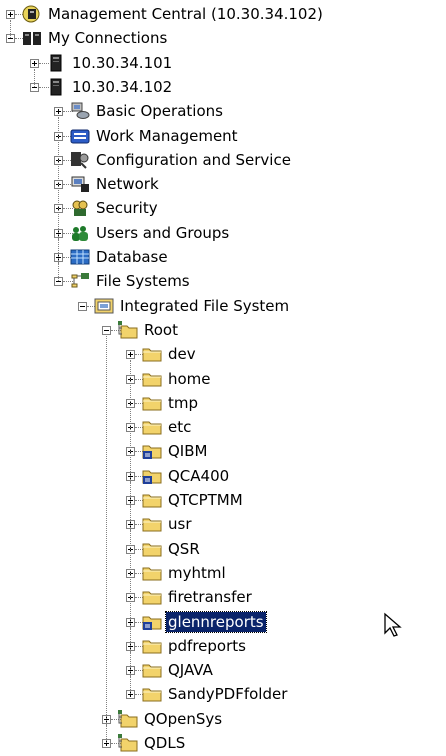  Describe the element at coordinates (183, 719) in the screenshot. I see `tree-node-label: QOpenSys` at that location.